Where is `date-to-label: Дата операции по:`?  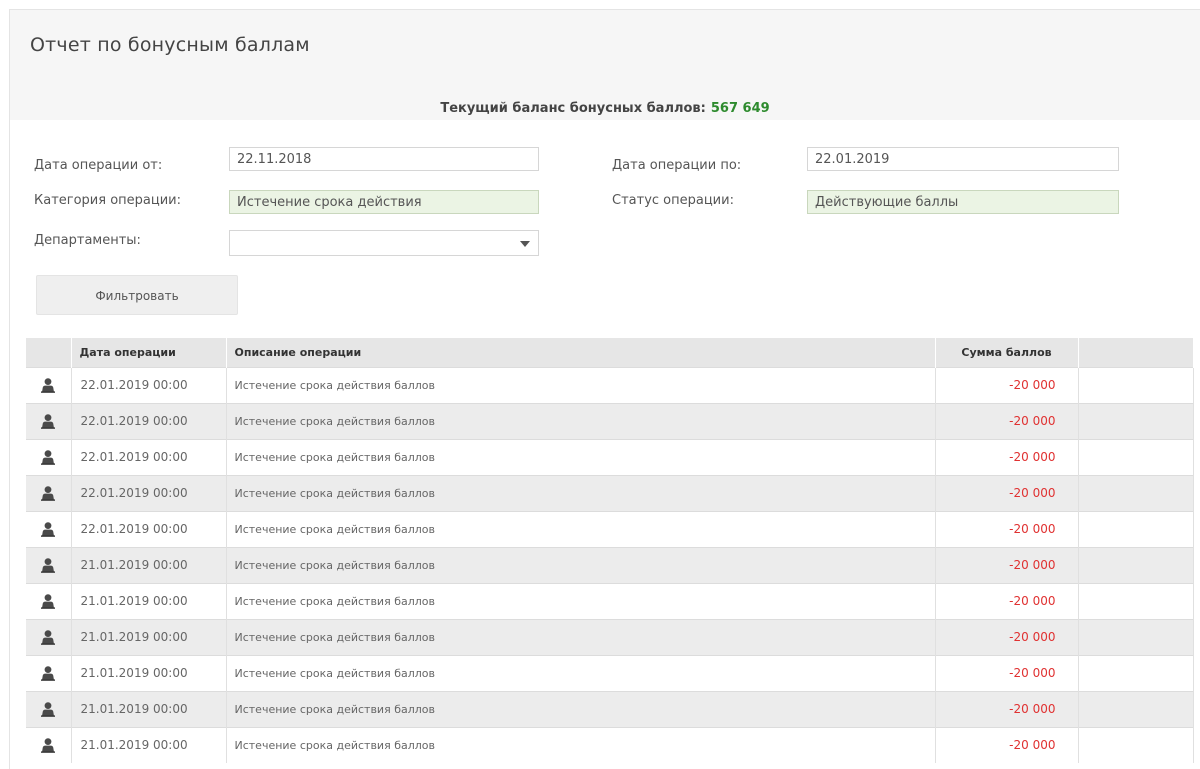 date-to-label: Дата операции по: is located at coordinates (677, 165).